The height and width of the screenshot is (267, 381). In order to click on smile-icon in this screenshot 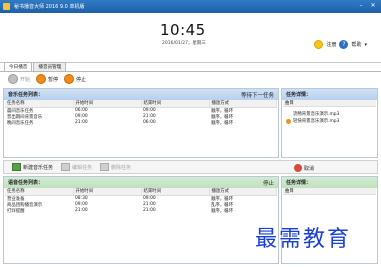, I will do `click(319, 44)`.